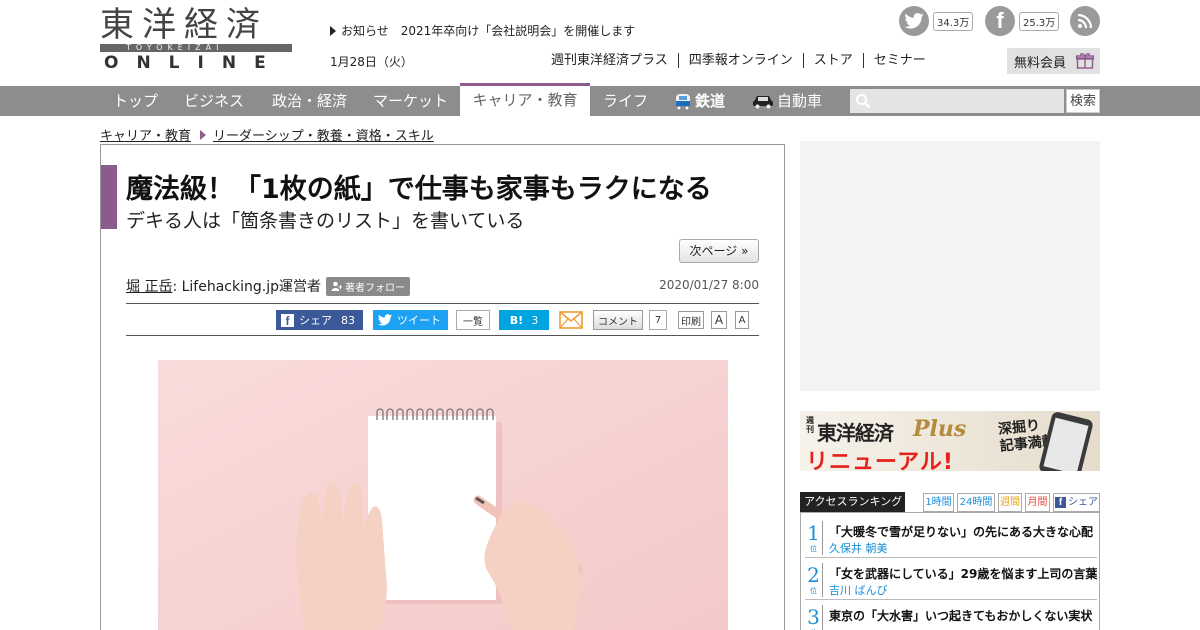 The image size is (1200, 630). What do you see at coordinates (535, 320) in the screenshot?
I see `hatena-count: 3` at bounding box center [535, 320].